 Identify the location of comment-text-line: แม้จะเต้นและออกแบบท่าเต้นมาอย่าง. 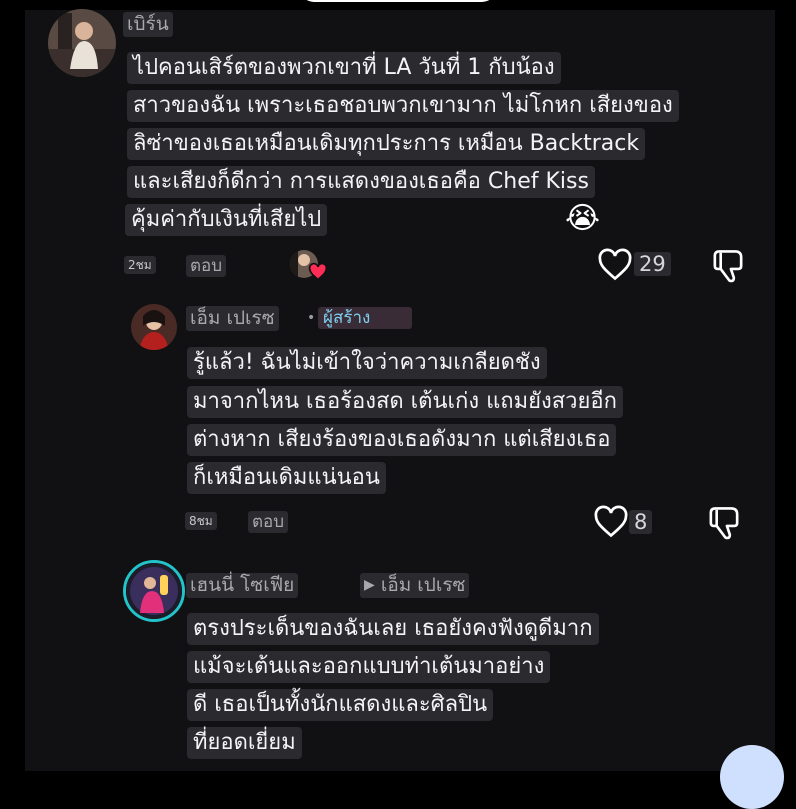
(369, 667).